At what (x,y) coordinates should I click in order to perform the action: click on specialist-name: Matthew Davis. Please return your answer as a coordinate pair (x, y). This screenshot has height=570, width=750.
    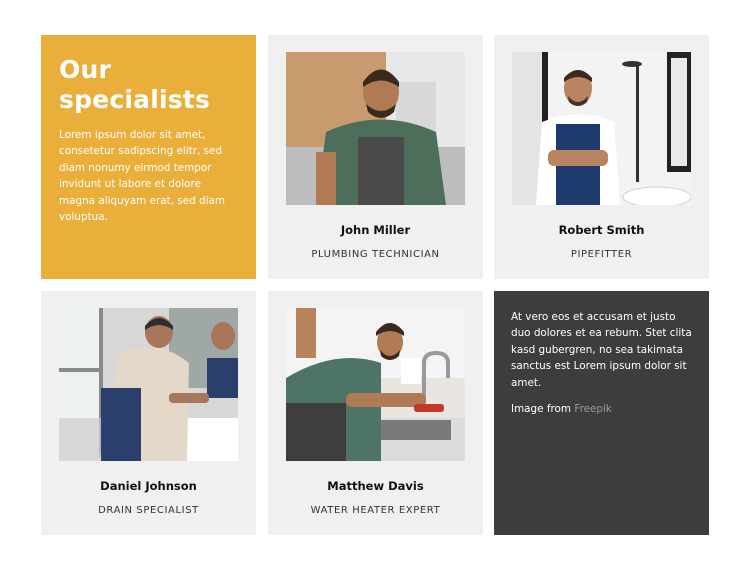
    Looking at the image, I should click on (375, 486).